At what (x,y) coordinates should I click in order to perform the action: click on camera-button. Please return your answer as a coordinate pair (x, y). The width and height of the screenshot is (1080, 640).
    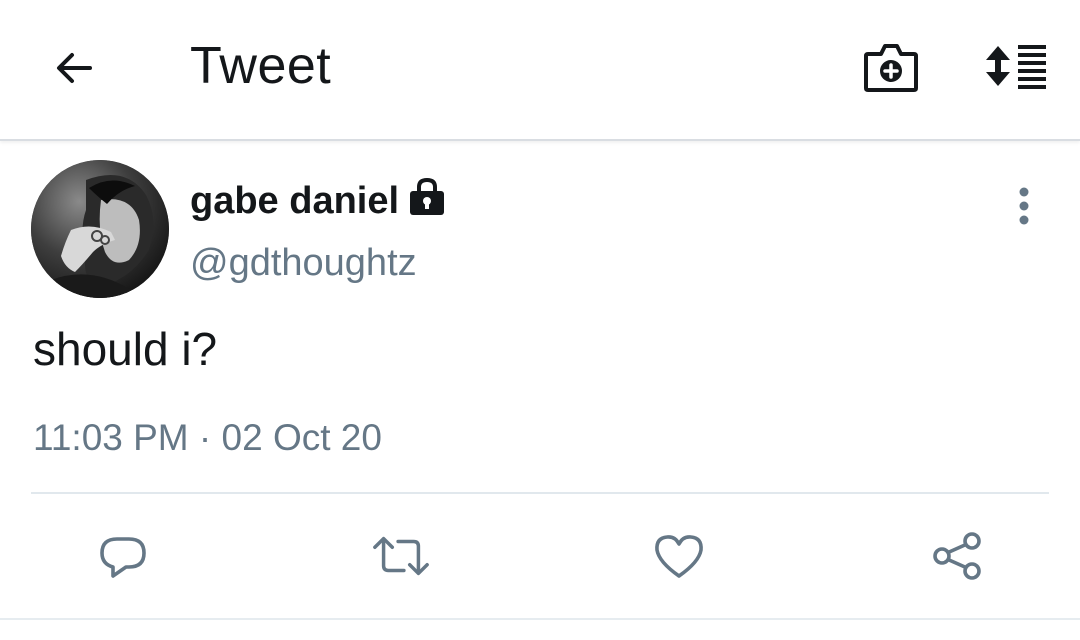
    Looking at the image, I should click on (891, 67).